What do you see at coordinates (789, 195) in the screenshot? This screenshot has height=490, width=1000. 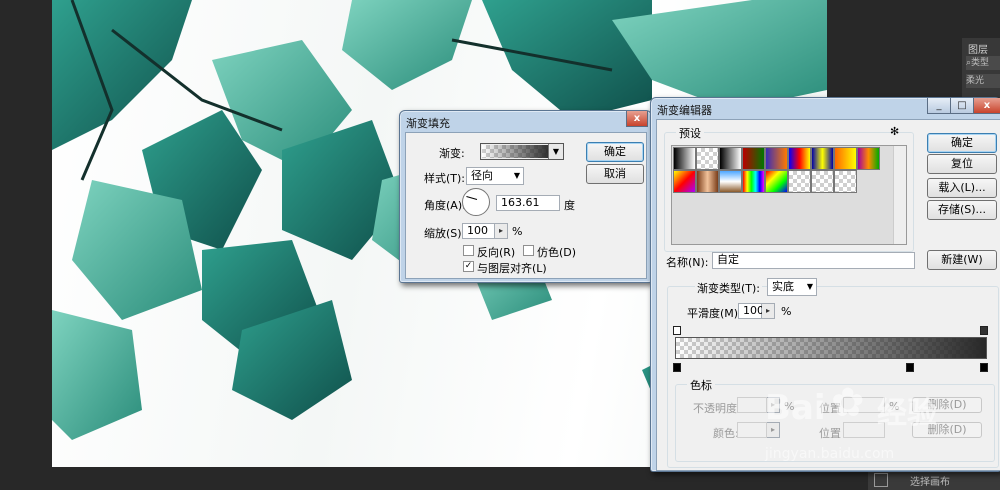 I see `preset-swatch-grid` at bounding box center [789, 195].